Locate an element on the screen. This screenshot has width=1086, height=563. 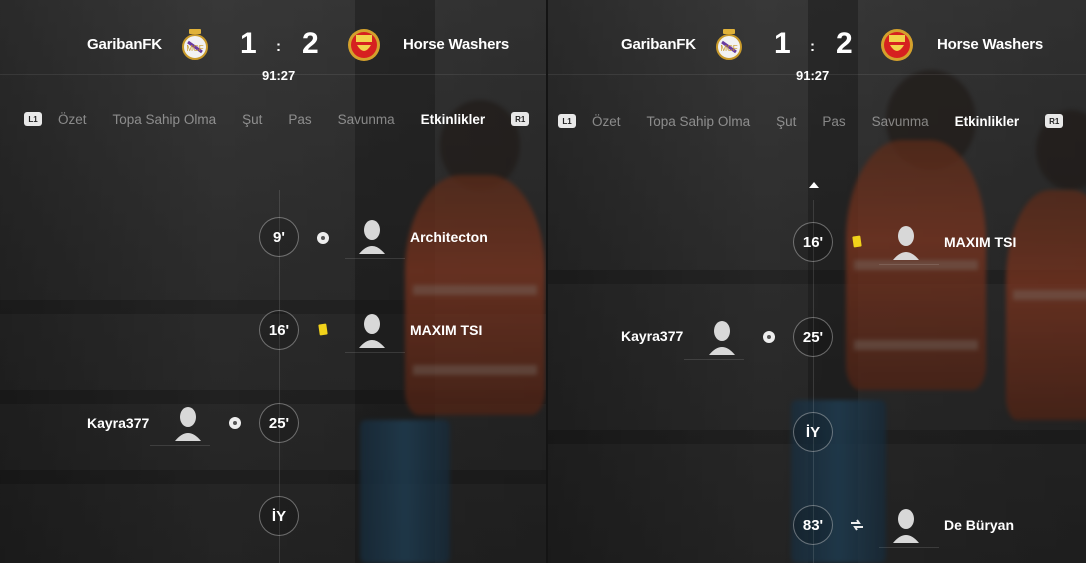
event-minute-circle: 83' is located at coordinates (813, 525).